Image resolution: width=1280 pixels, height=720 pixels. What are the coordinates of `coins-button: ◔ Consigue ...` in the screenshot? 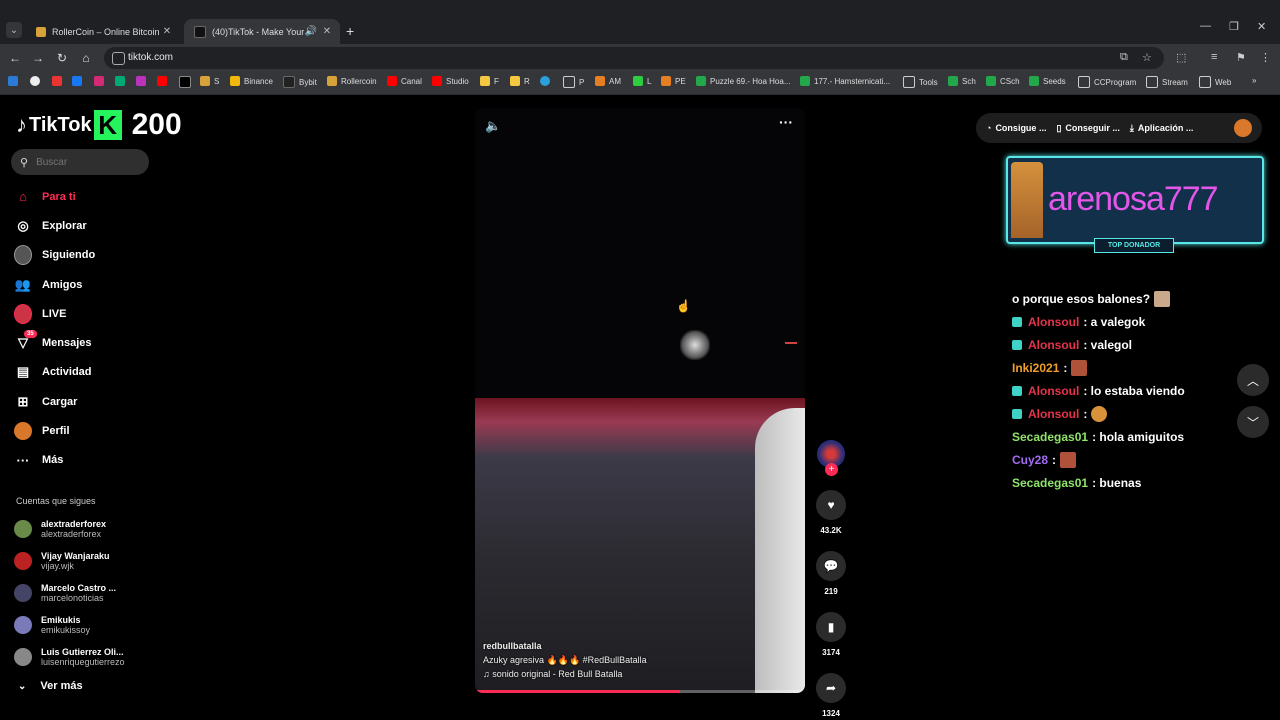 It's located at (1016, 128).